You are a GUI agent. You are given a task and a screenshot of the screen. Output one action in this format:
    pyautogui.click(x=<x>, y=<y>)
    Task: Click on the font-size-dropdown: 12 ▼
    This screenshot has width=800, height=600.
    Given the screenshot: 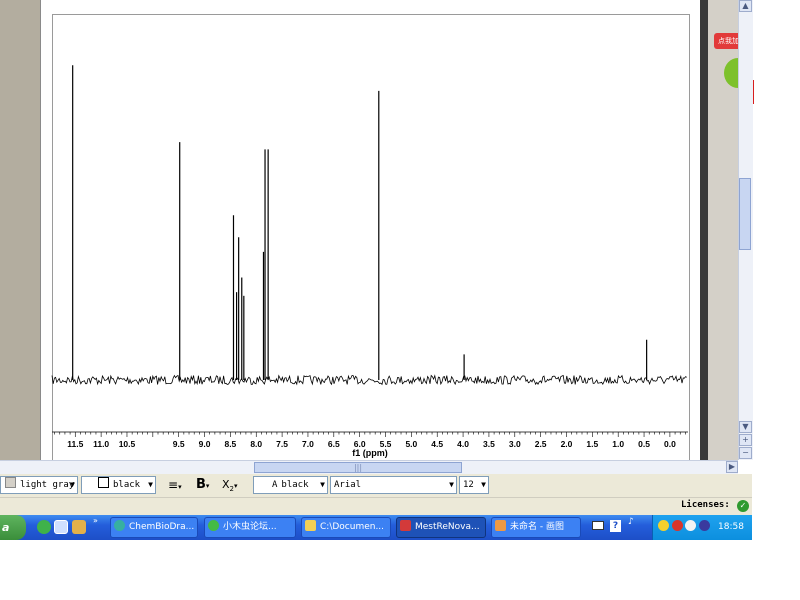 What is the action you would take?
    pyautogui.click(x=474, y=485)
    